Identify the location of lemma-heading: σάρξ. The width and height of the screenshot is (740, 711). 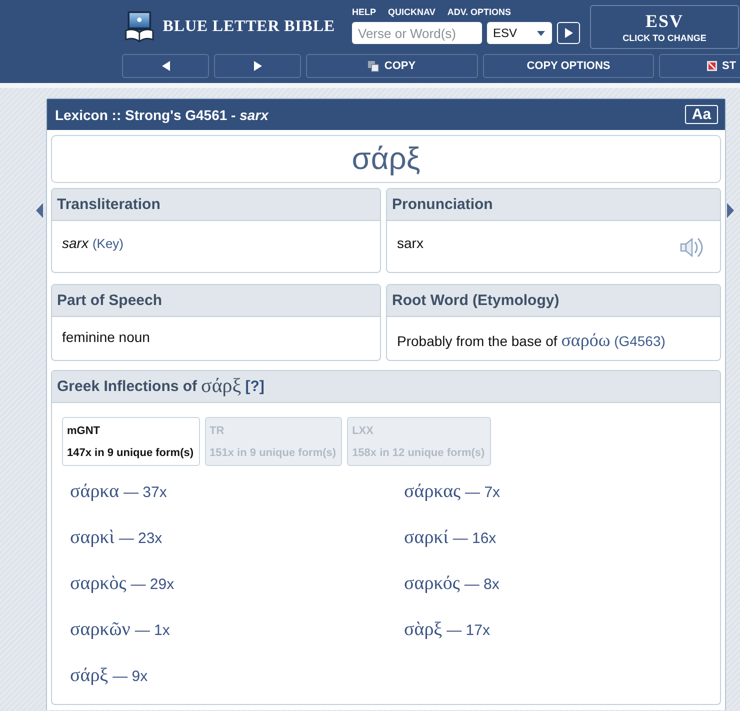
(386, 159).